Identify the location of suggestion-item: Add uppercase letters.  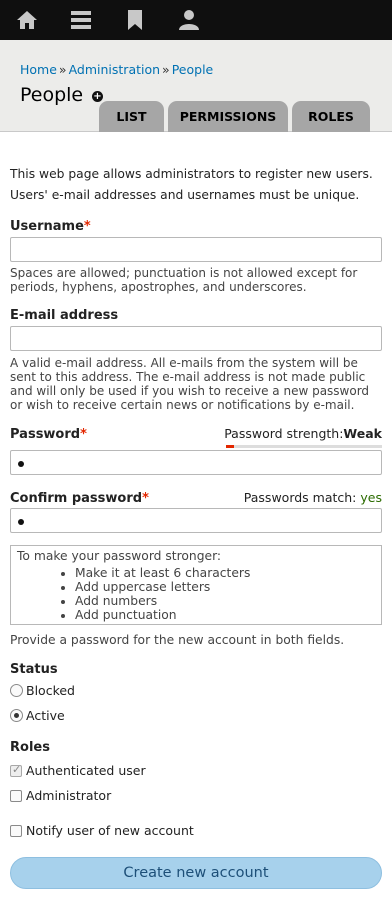
(225, 587).